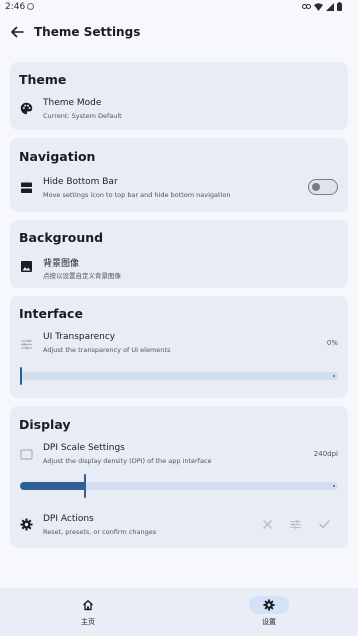 The width and height of the screenshot is (358, 636). What do you see at coordinates (179, 612) in the screenshot?
I see `bottom-navigation: 主页 设置` at bounding box center [179, 612].